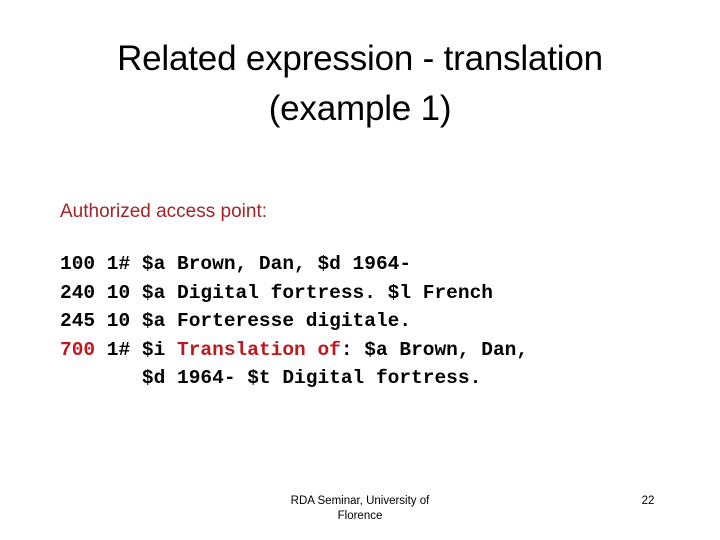  What do you see at coordinates (360, 108) in the screenshot?
I see `slide-title-line-2: (example 1)` at bounding box center [360, 108].